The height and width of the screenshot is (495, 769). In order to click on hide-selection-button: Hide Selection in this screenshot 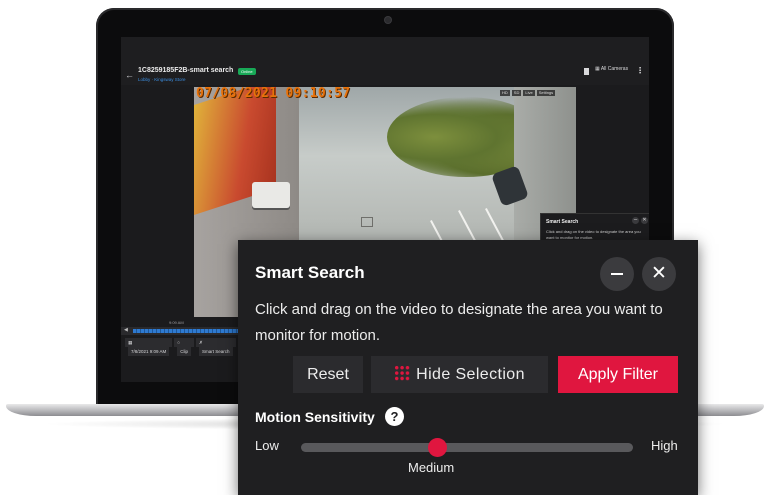, I will do `click(459, 374)`.